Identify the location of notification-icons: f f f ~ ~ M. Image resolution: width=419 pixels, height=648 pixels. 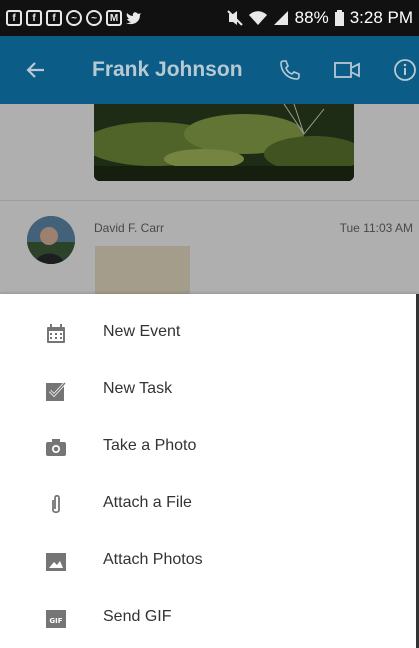
(74, 18).